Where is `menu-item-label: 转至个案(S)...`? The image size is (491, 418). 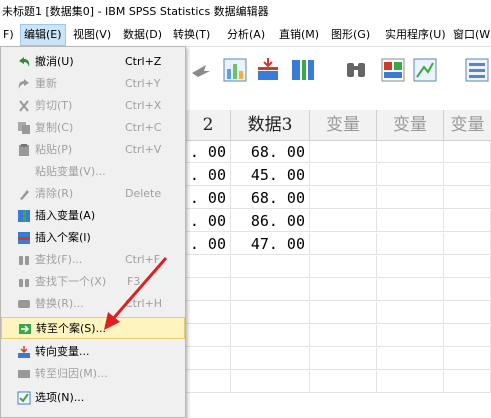 menu-item-label: 转至个案(S)... is located at coordinates (71, 328).